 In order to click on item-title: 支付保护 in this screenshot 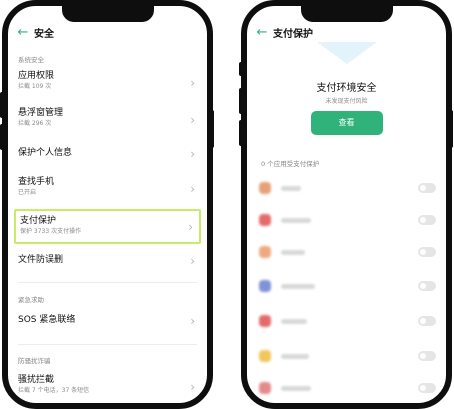, I will do `click(38, 221)`.